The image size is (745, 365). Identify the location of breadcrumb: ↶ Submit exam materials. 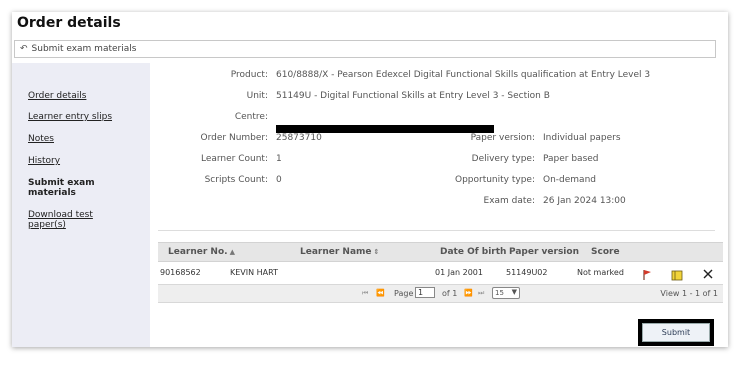
(365, 49).